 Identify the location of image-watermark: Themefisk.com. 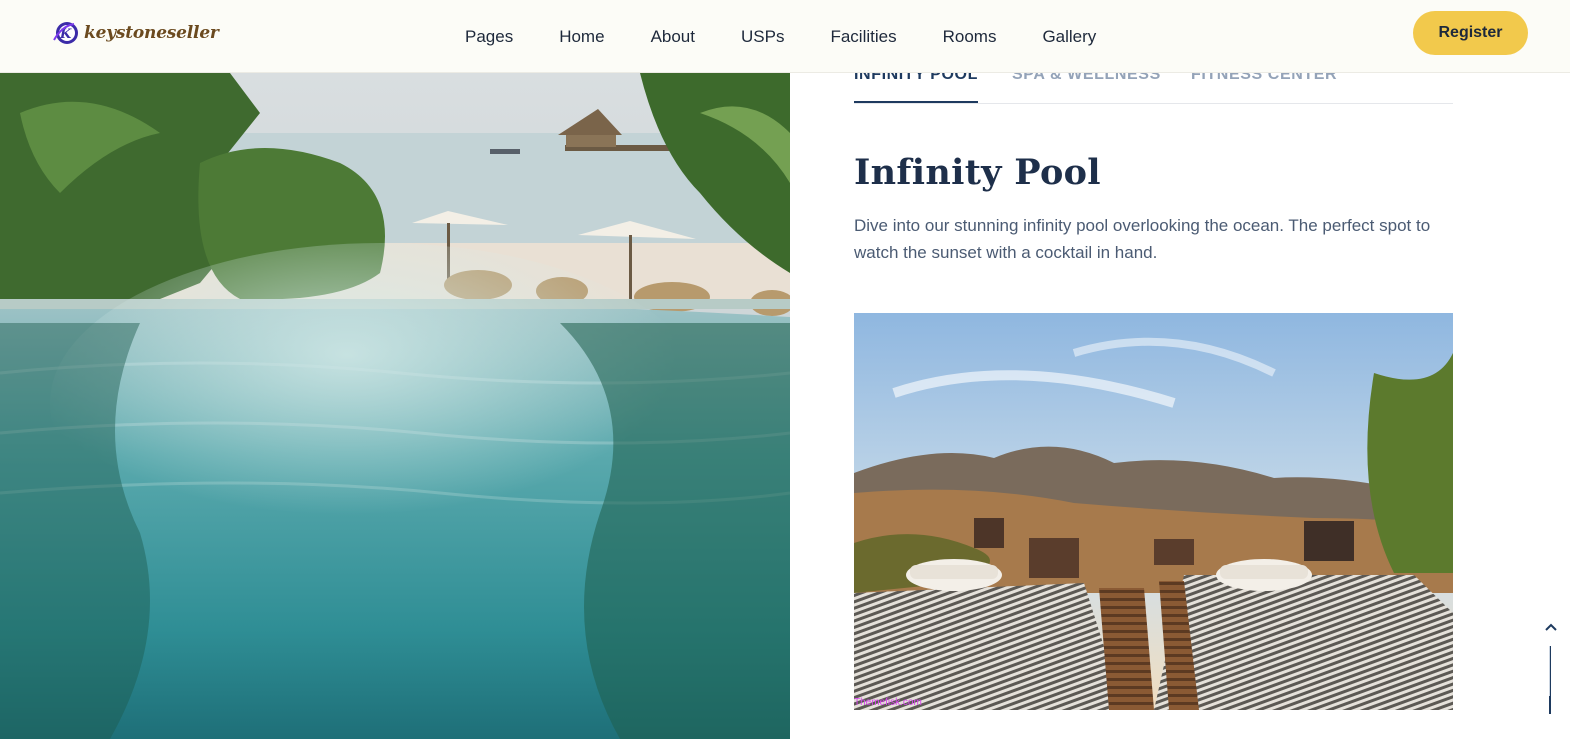
(888, 702).